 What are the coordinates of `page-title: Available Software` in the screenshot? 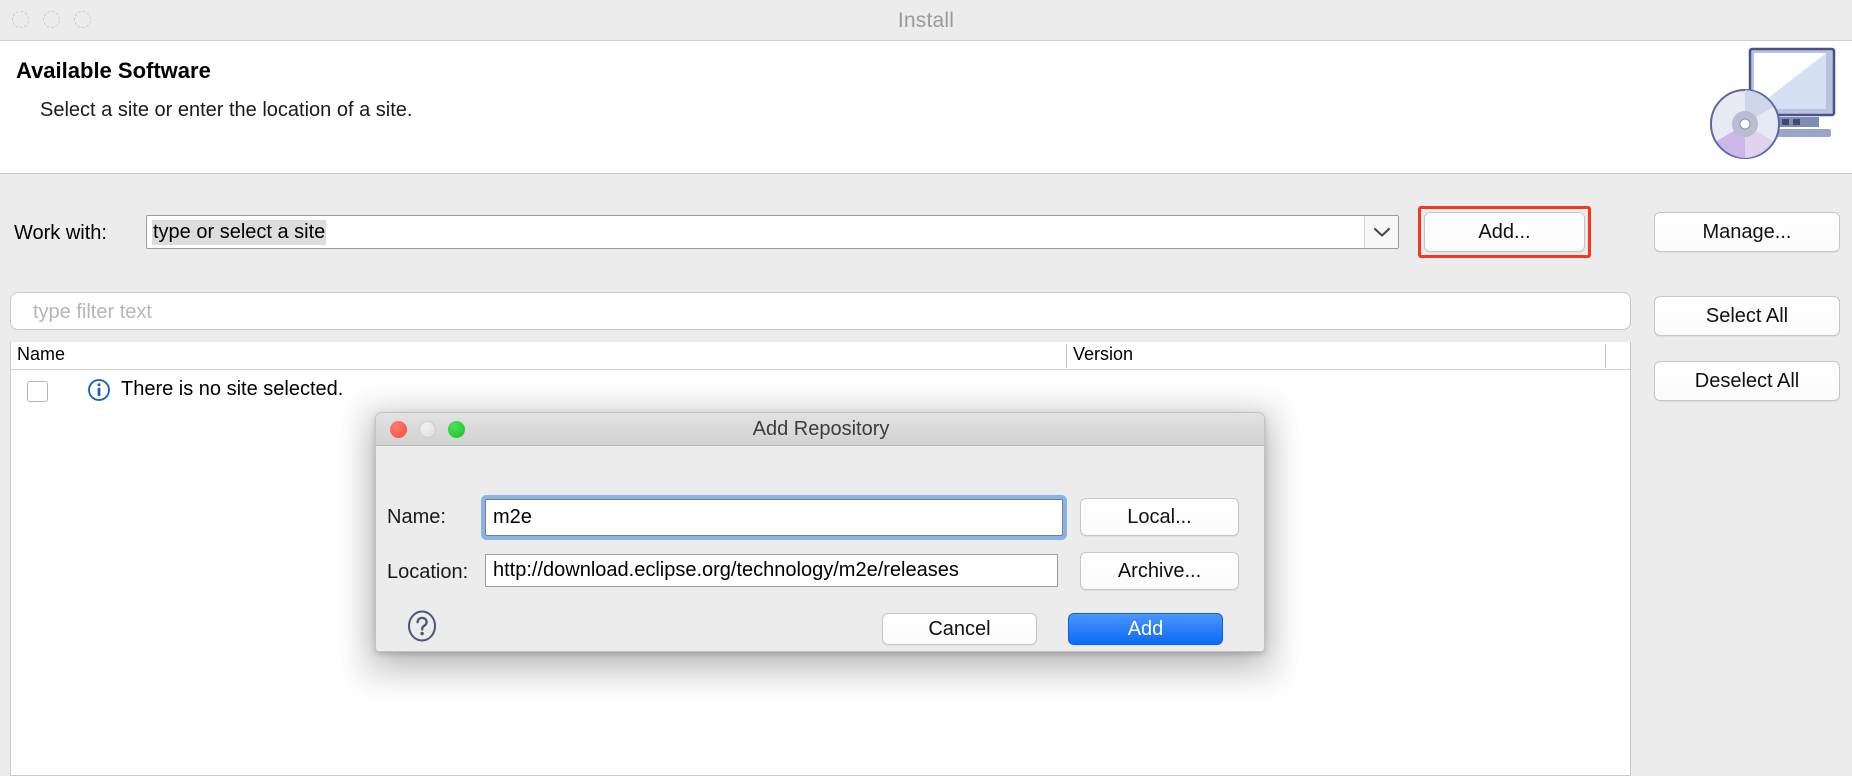 It's located at (113, 70).